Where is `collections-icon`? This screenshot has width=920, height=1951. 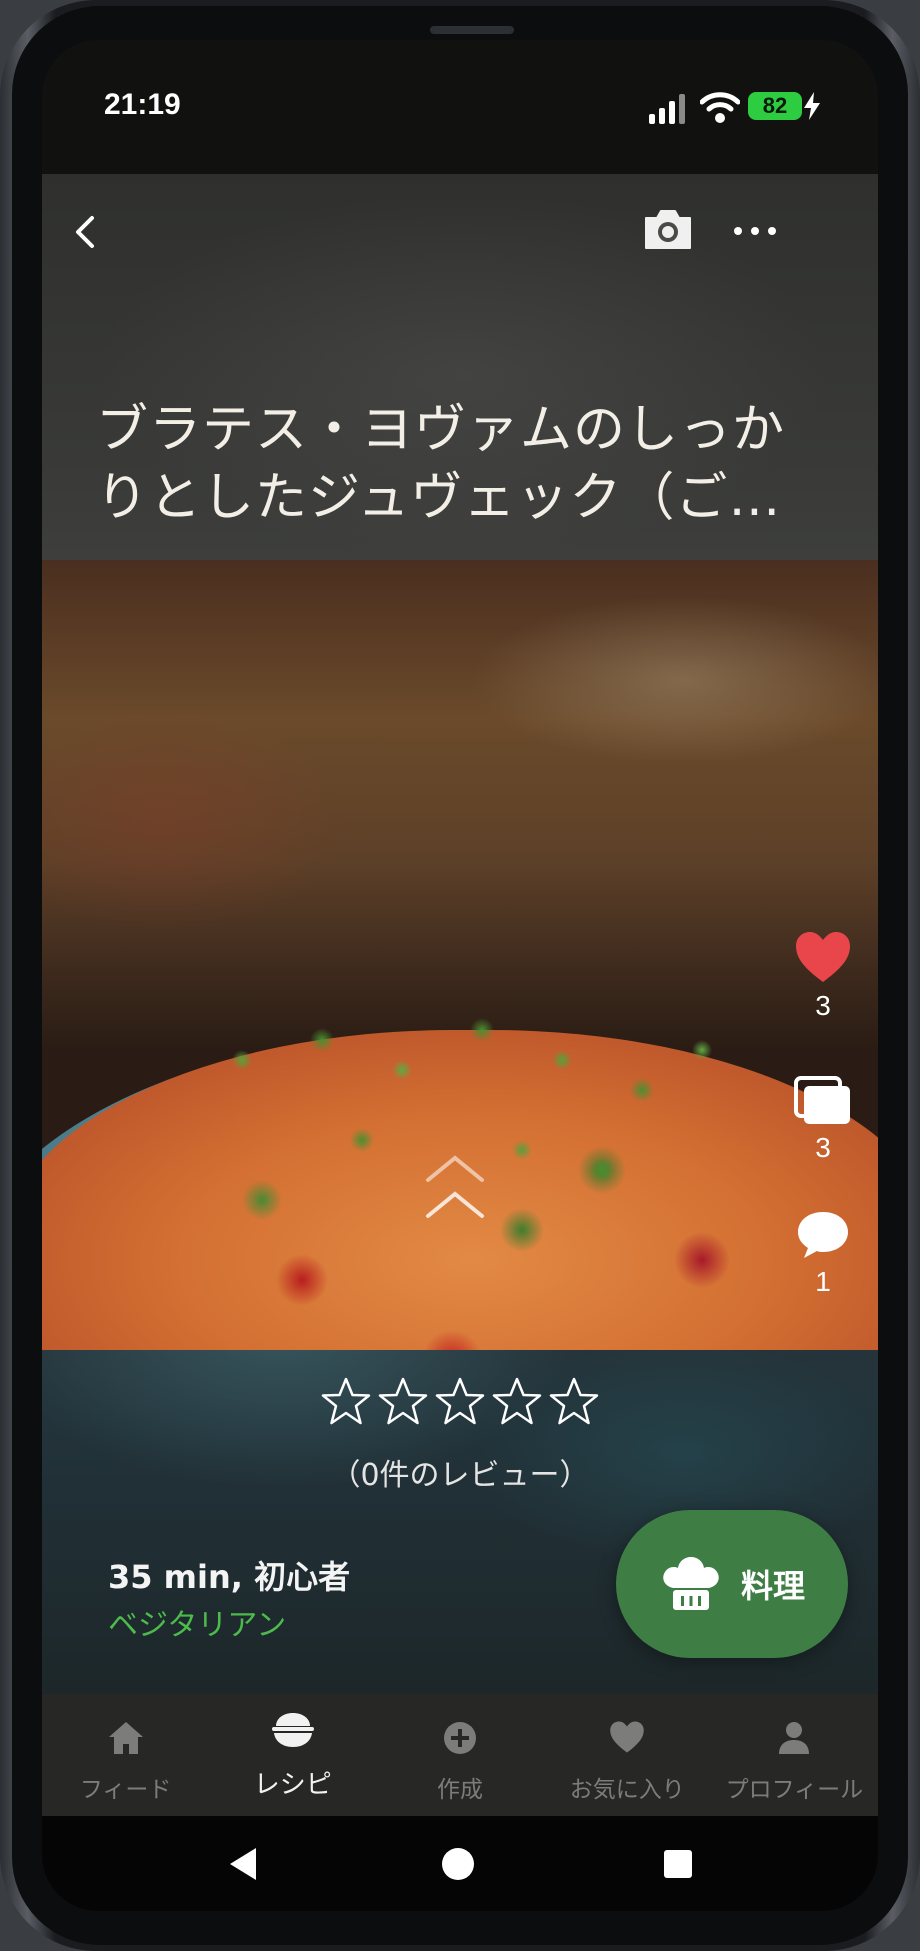 collections-icon is located at coordinates (822, 1100).